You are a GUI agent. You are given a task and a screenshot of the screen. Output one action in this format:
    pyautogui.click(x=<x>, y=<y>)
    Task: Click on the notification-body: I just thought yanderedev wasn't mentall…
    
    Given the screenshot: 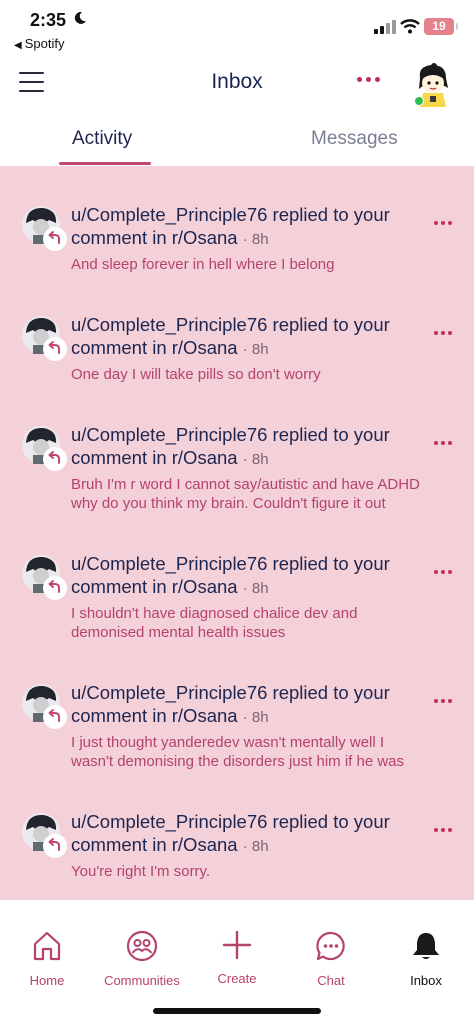 What is the action you would take?
    pyautogui.click(x=238, y=752)
    